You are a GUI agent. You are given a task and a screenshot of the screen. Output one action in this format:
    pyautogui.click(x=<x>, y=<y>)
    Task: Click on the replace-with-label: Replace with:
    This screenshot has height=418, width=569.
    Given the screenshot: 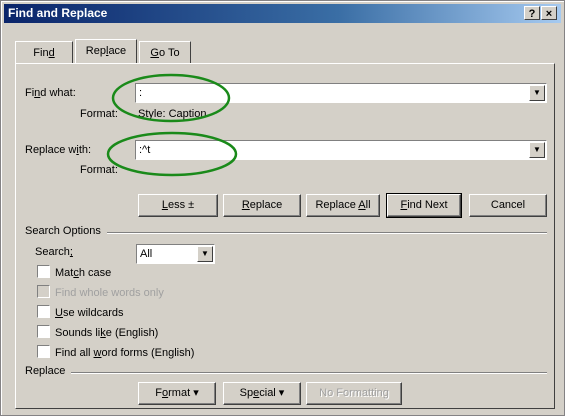 What is the action you would take?
    pyautogui.click(x=58, y=150)
    